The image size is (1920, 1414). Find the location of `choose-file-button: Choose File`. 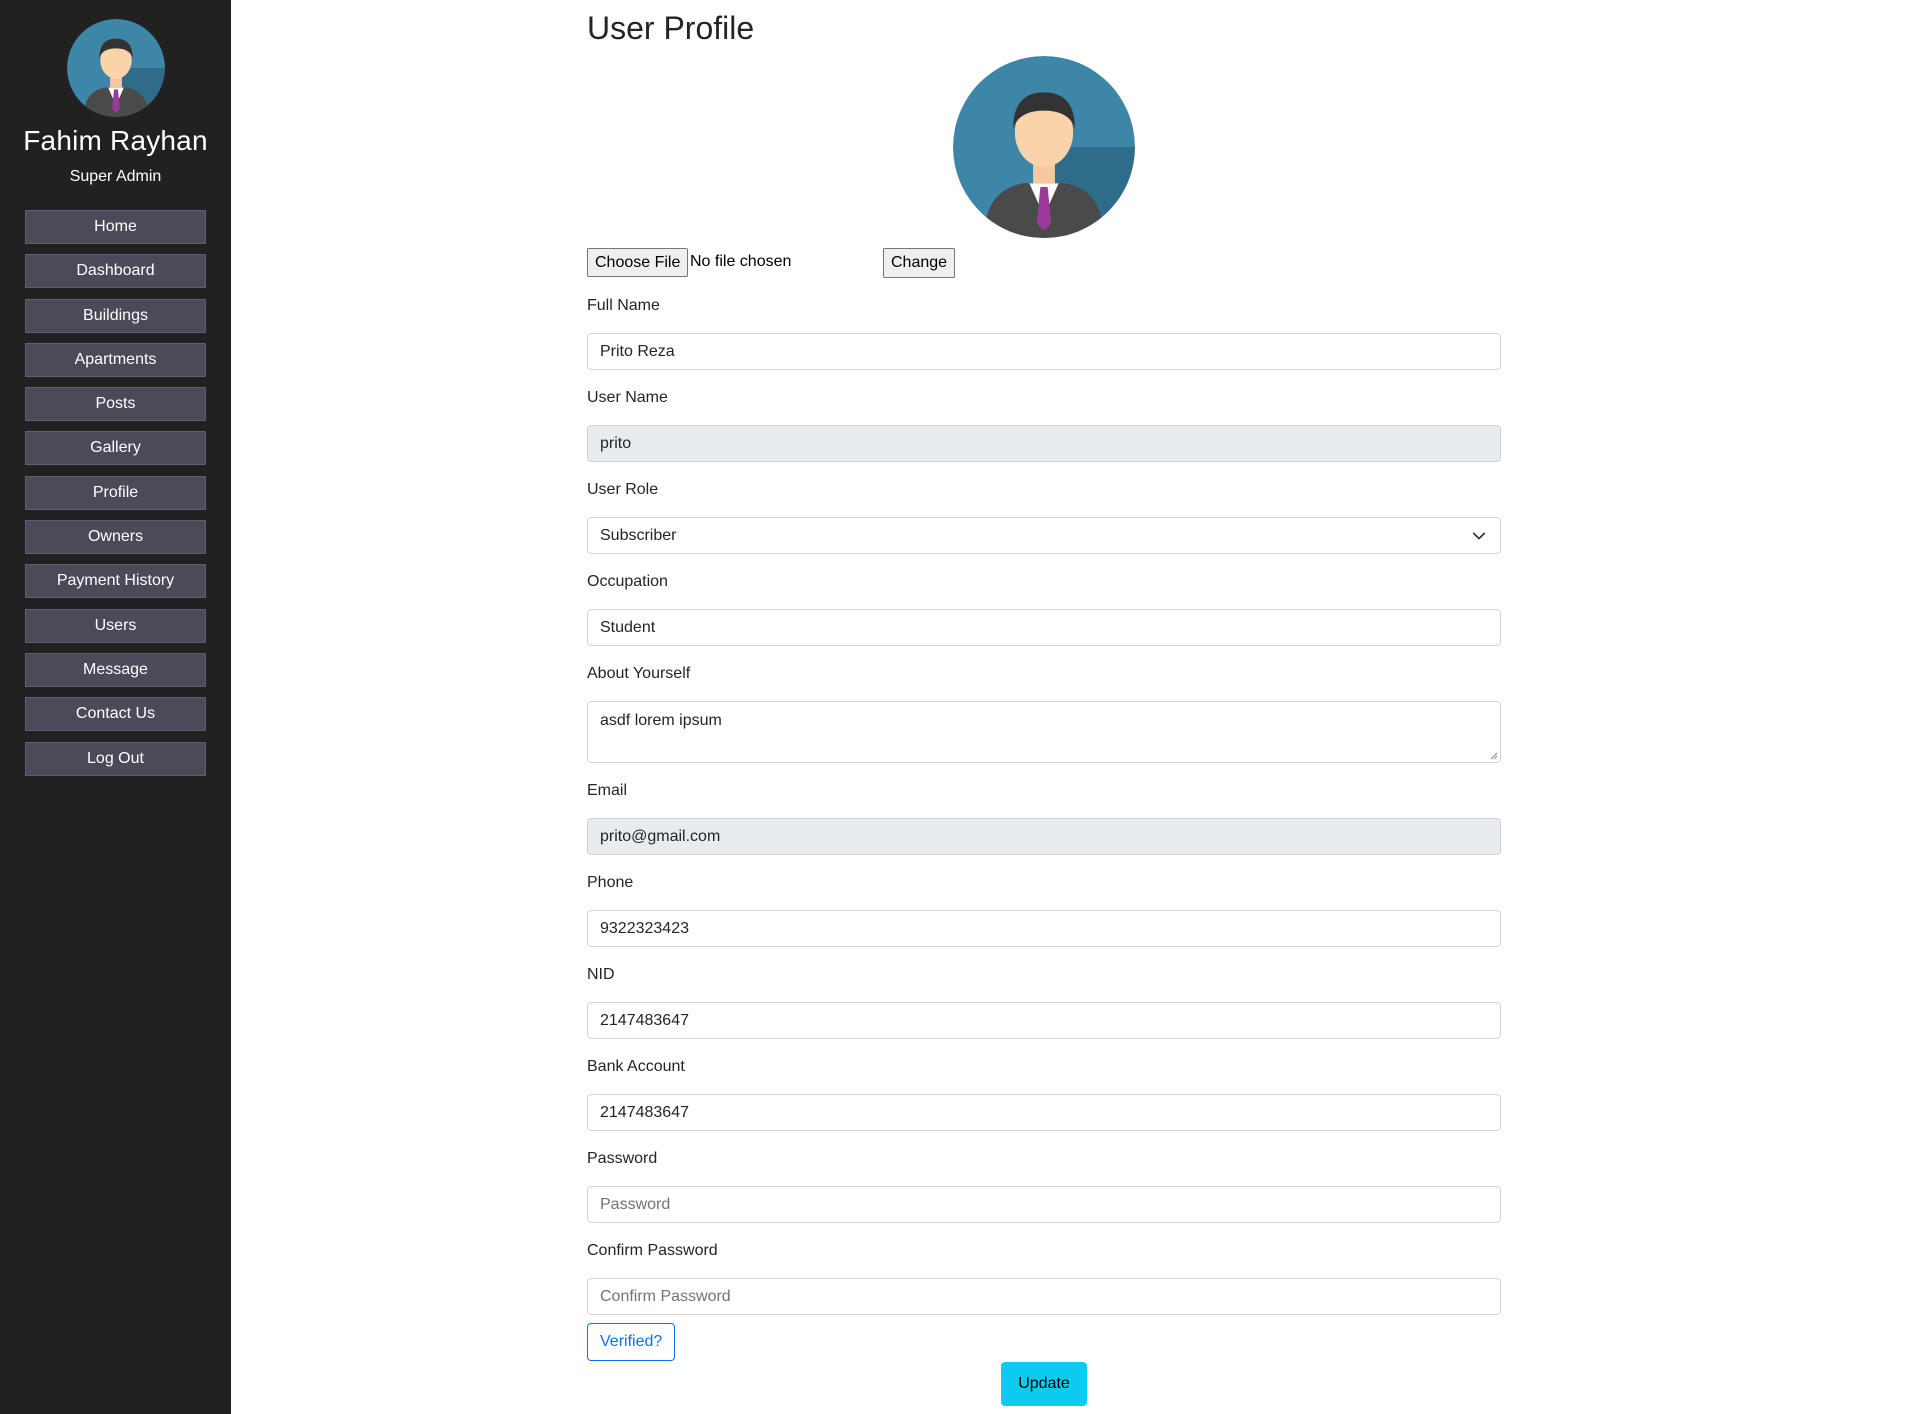

choose-file-button: Choose File is located at coordinates (638, 262).